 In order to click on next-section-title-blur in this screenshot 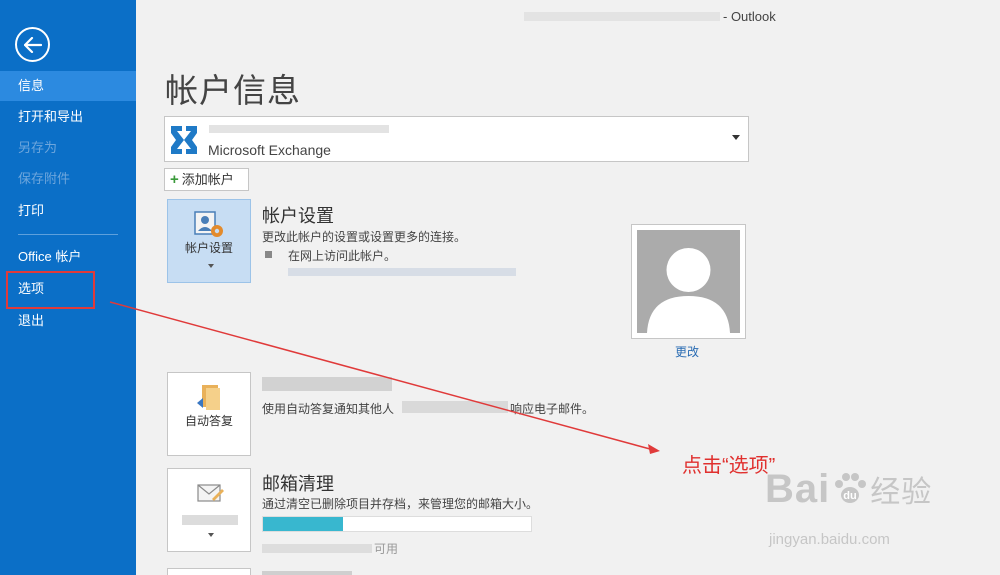, I will do `click(307, 573)`.